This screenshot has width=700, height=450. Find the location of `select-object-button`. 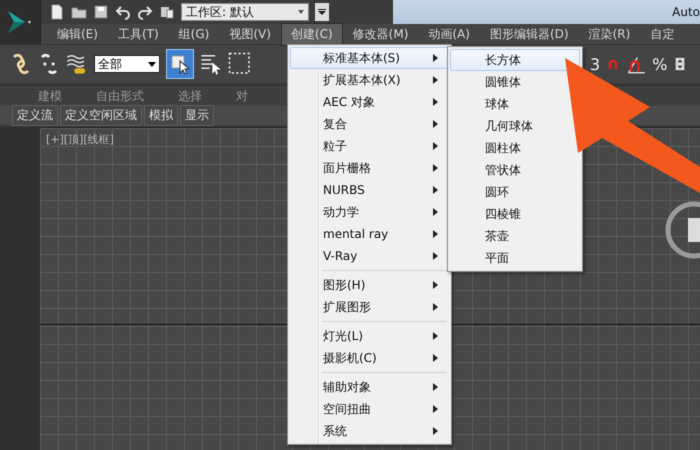

select-object-button is located at coordinates (180, 64).